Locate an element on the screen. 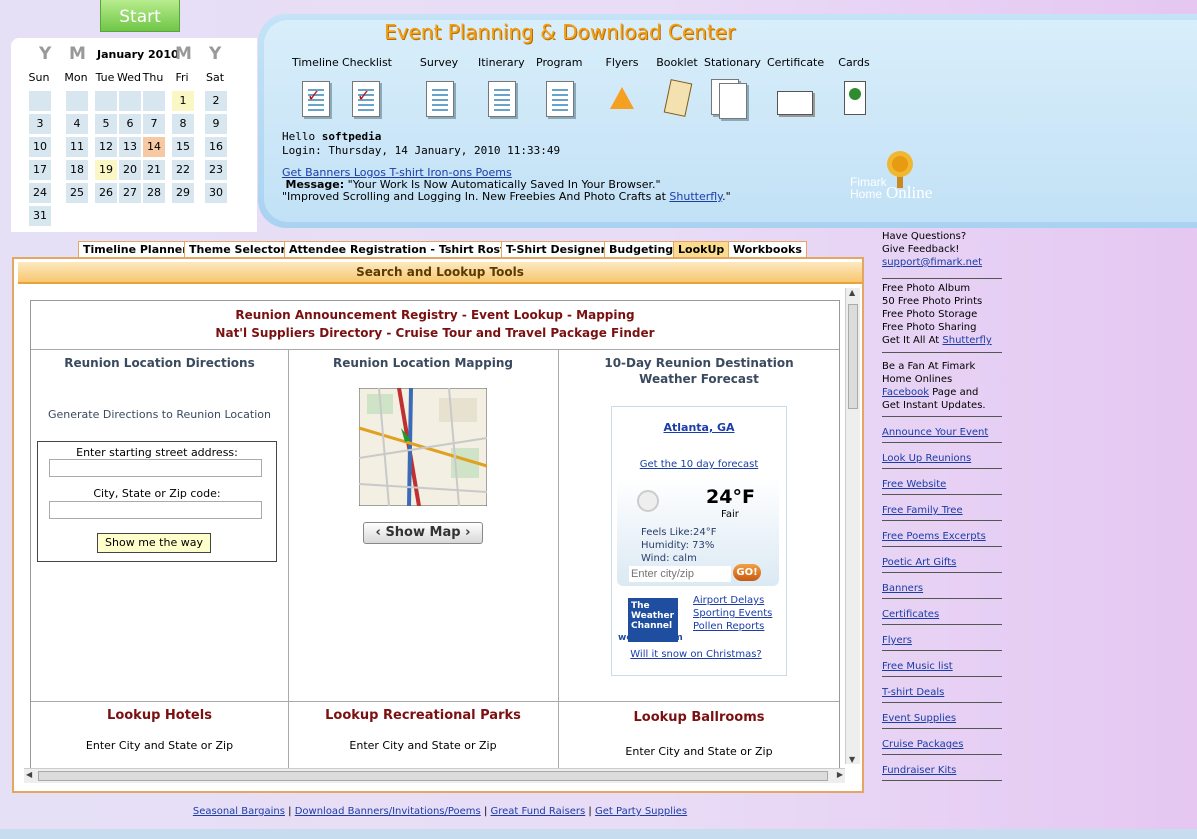 This screenshot has width=1197, height=839. next-month-button: M is located at coordinates (183, 54).